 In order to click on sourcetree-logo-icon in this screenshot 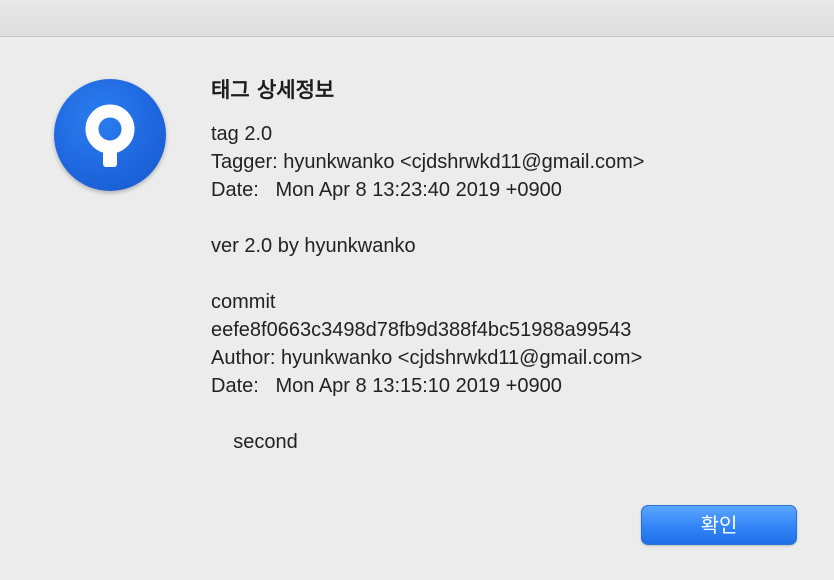, I will do `click(110, 135)`.